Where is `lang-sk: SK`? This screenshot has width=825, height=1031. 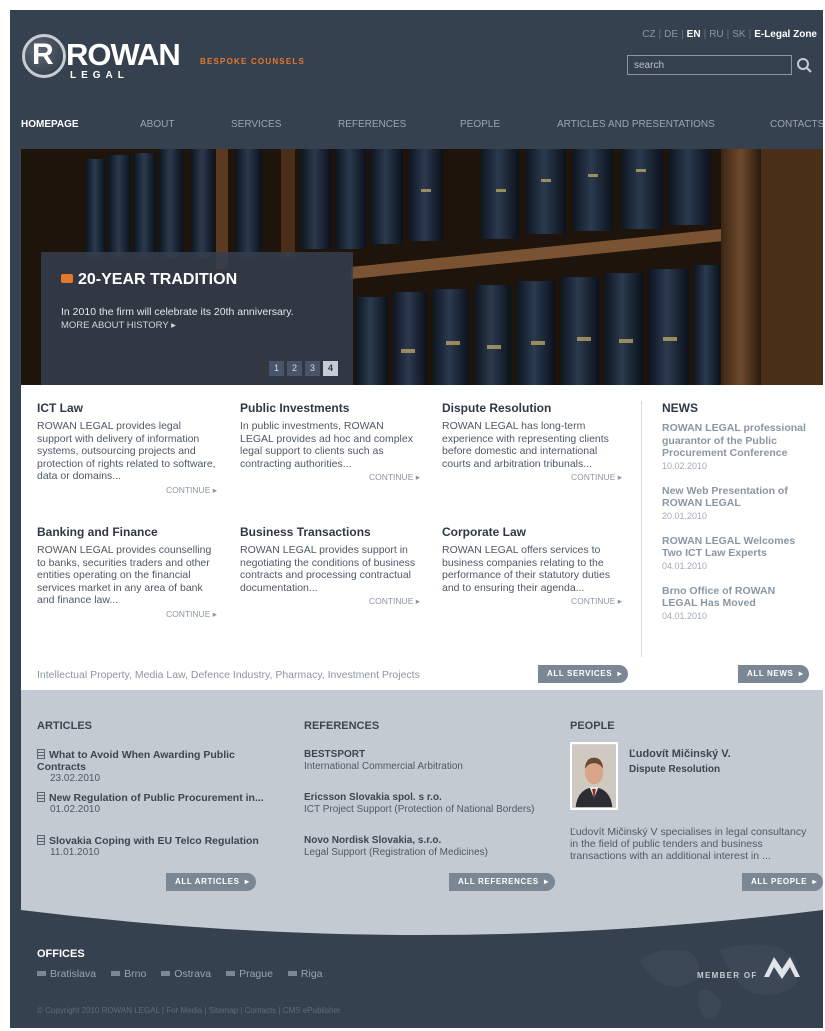
lang-sk: SK is located at coordinates (738, 34).